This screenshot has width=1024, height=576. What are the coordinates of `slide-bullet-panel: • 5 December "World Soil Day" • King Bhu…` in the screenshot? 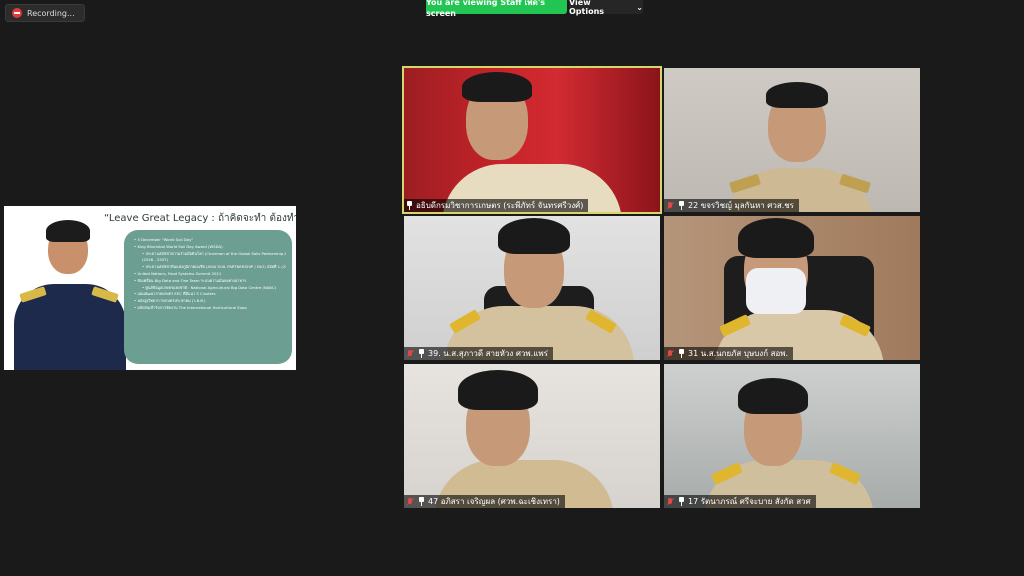 It's located at (208, 297).